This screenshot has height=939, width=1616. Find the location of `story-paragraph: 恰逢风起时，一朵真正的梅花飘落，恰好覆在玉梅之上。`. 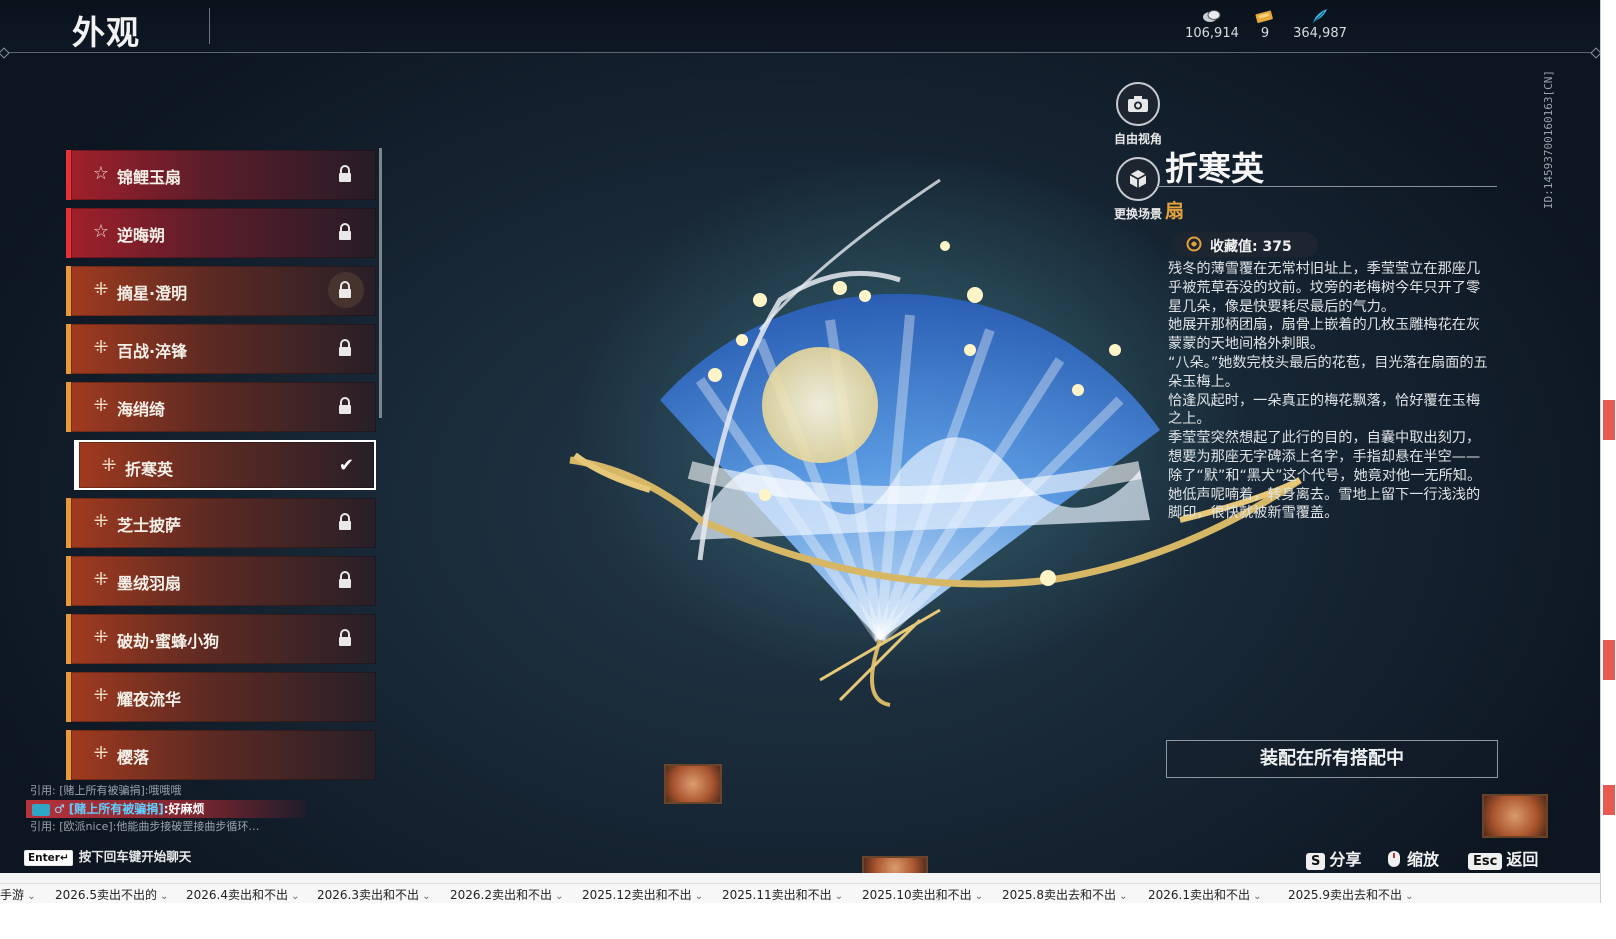

story-paragraph: 恰逢风起时，一朵真正的梅花飘落，恰好覆在玉梅之上。 is located at coordinates (1324, 410).